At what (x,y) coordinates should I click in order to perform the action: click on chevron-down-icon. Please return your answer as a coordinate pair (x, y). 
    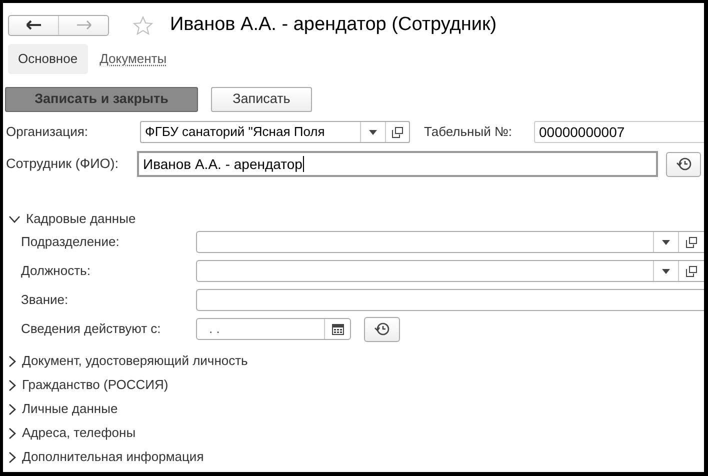
    Looking at the image, I should click on (14, 219).